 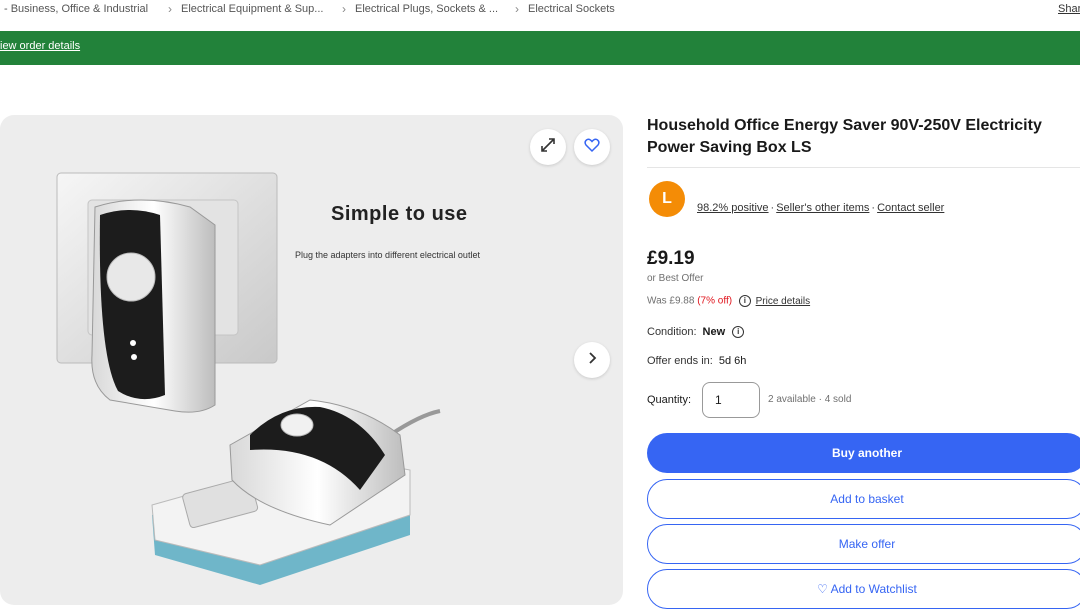 I want to click on watch-heart-button, so click(x=592, y=147).